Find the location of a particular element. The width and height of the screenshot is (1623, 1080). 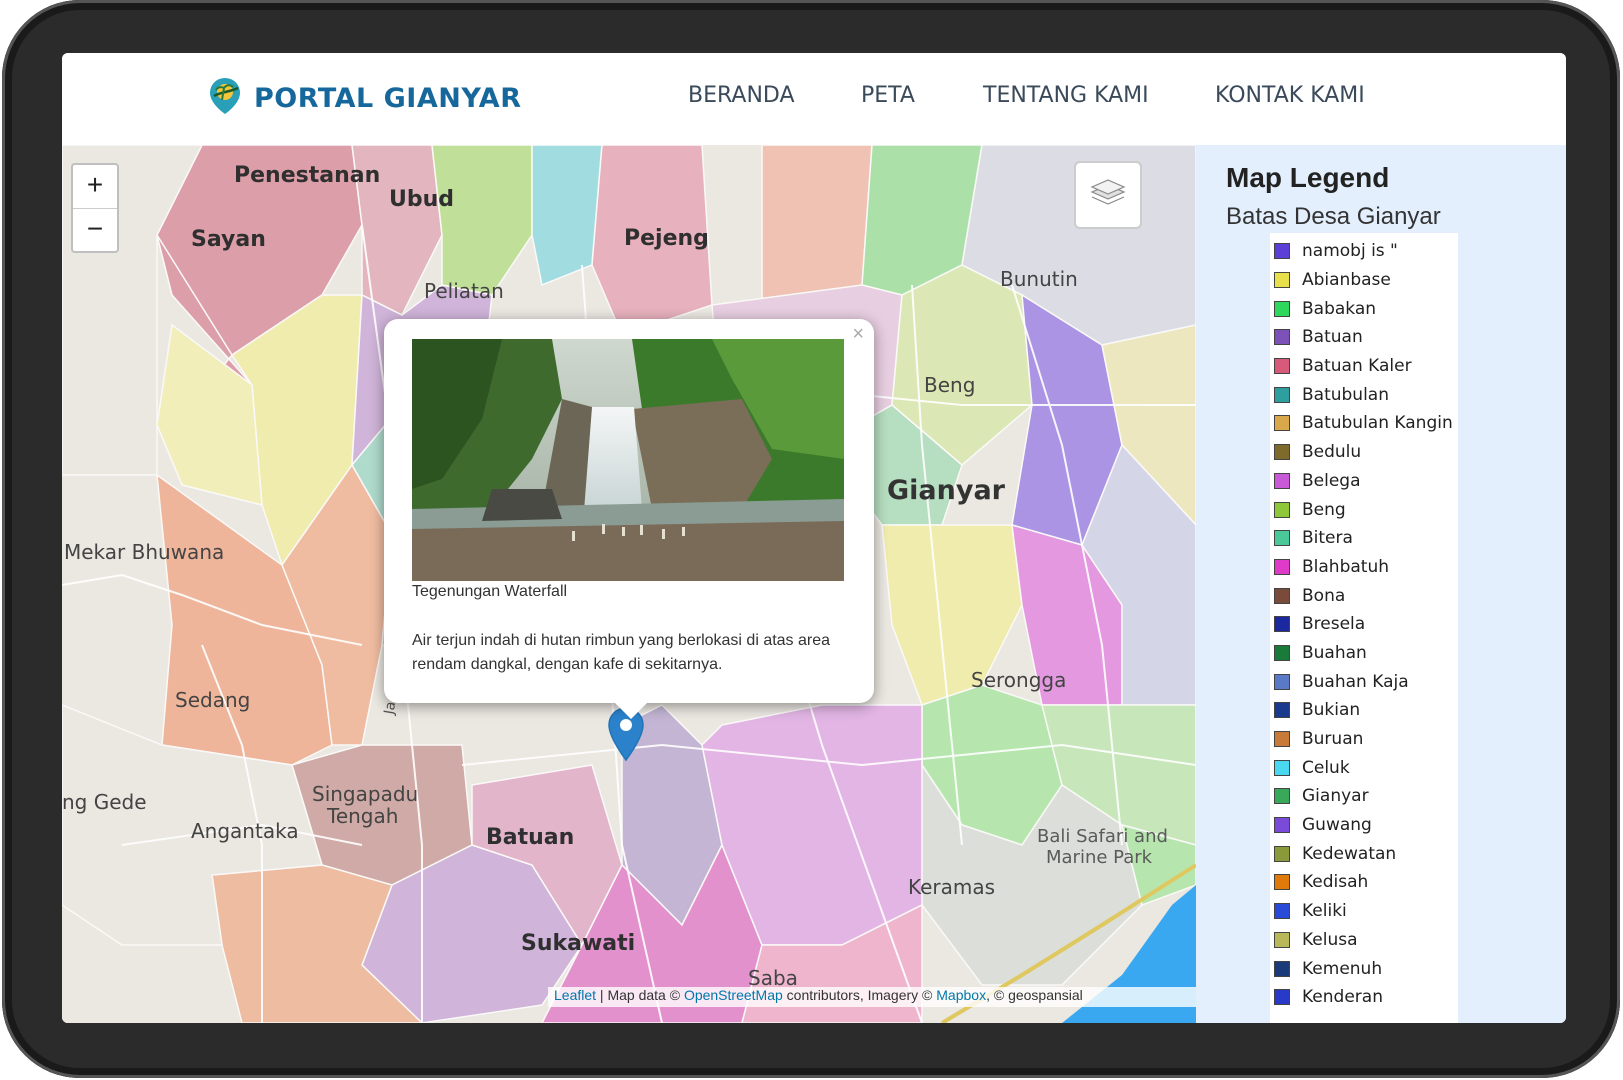

legend-item-label: Batubulan Kangin is located at coordinates (1377, 423).